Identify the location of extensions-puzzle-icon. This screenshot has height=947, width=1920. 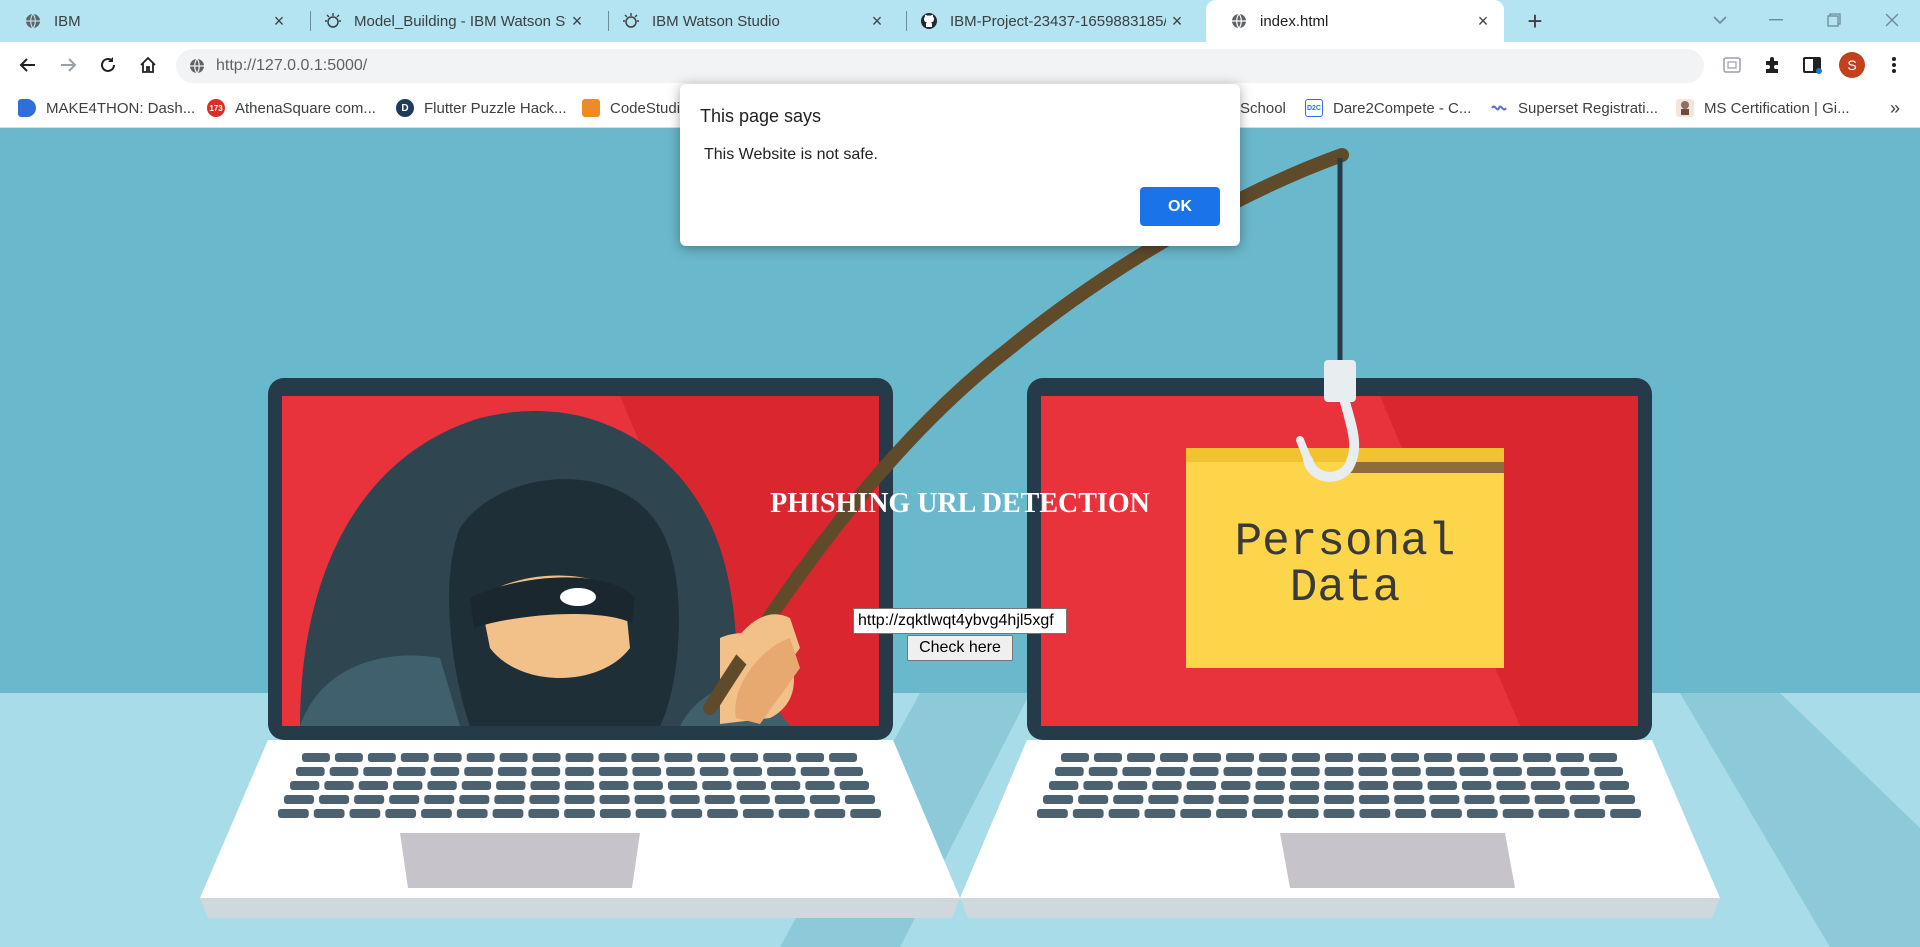
(1772, 65).